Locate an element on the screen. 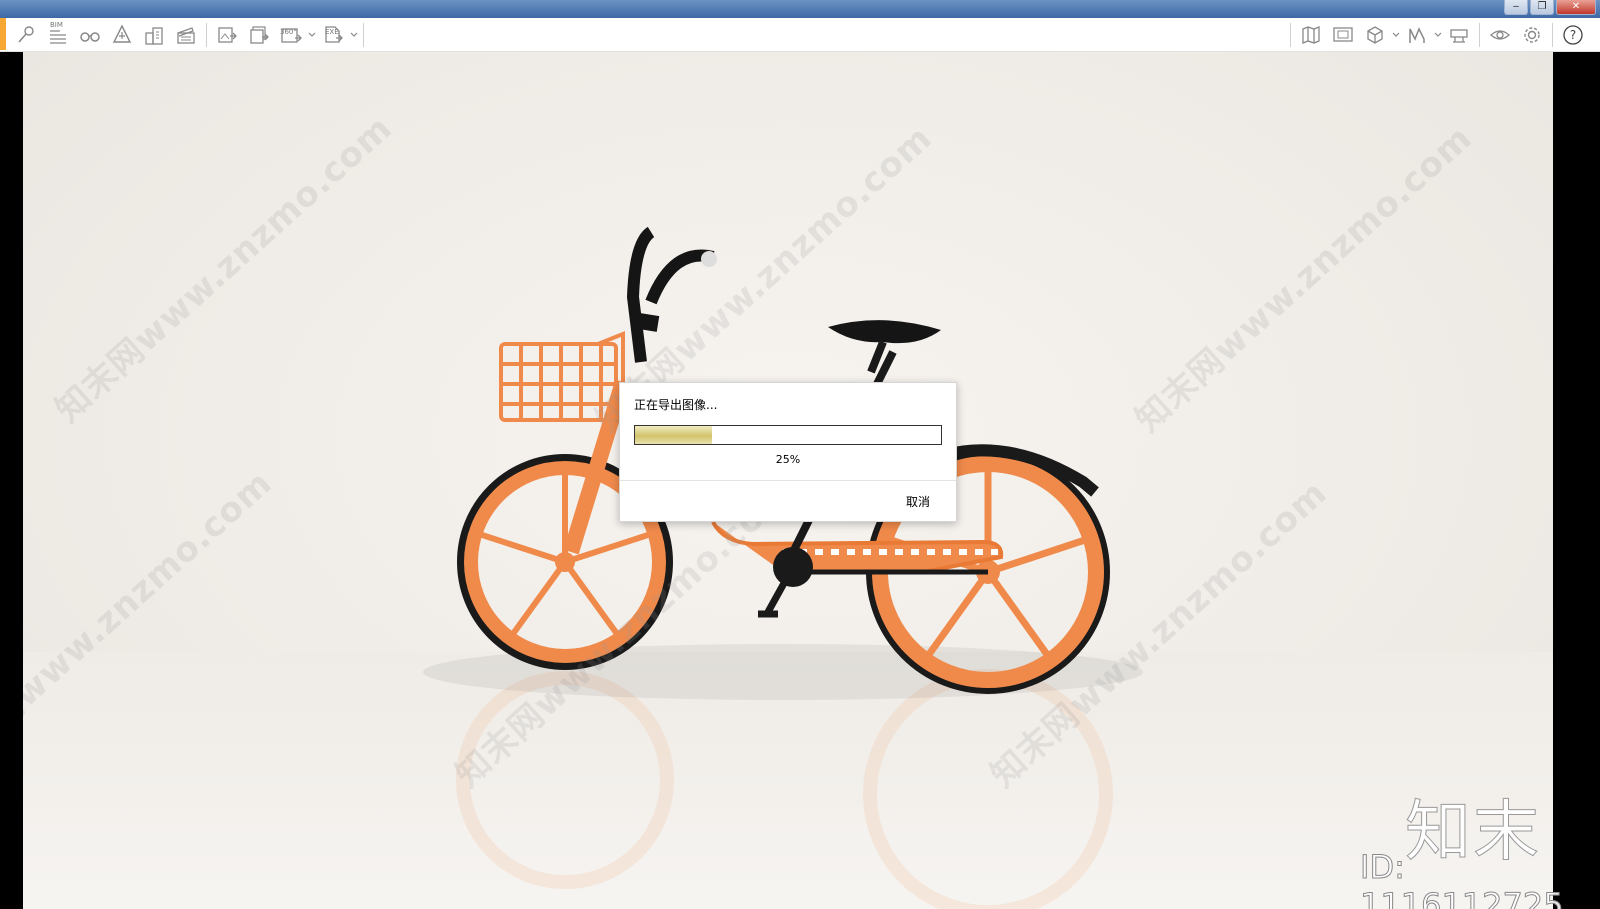 Image resolution: width=1600 pixels, height=909 pixels. gear-icon is located at coordinates (1532, 35).